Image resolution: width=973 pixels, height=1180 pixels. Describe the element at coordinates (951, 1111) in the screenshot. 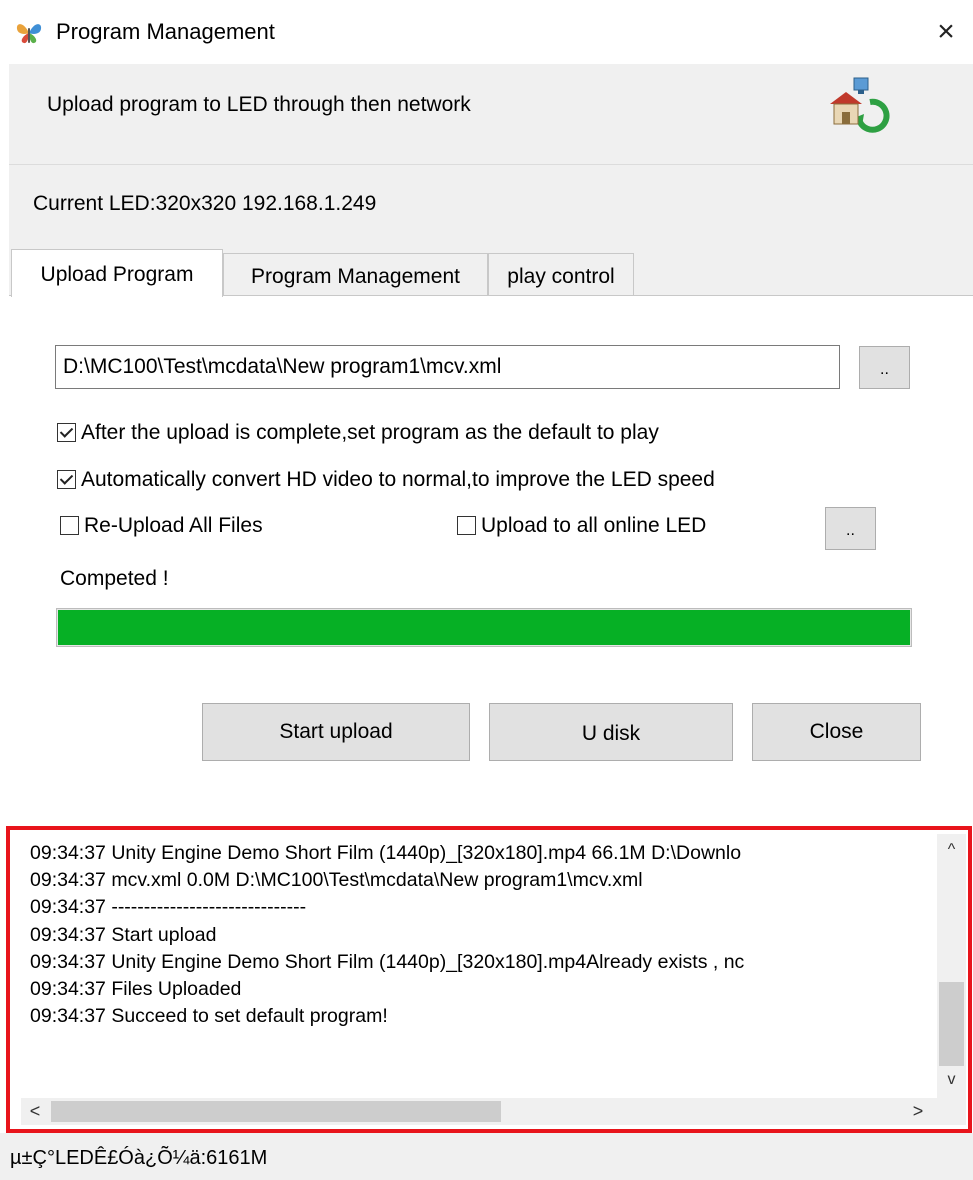

I see `scrollbar-corner` at that location.